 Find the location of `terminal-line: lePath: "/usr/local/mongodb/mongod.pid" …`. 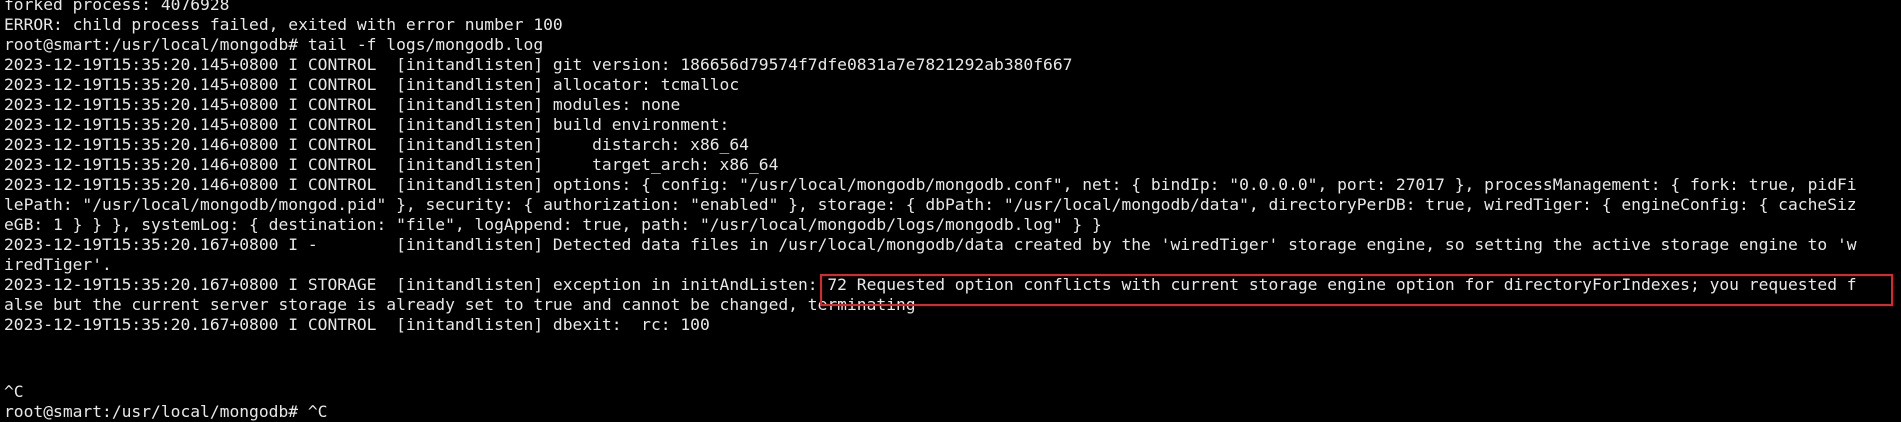

terminal-line: lePath: "/usr/local/mongodb/mongod.pid" … is located at coordinates (930, 204).